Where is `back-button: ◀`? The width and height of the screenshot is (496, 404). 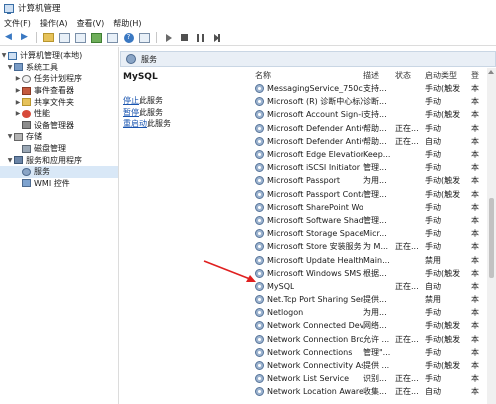
back-button: ◀ is located at coordinates (8, 38).